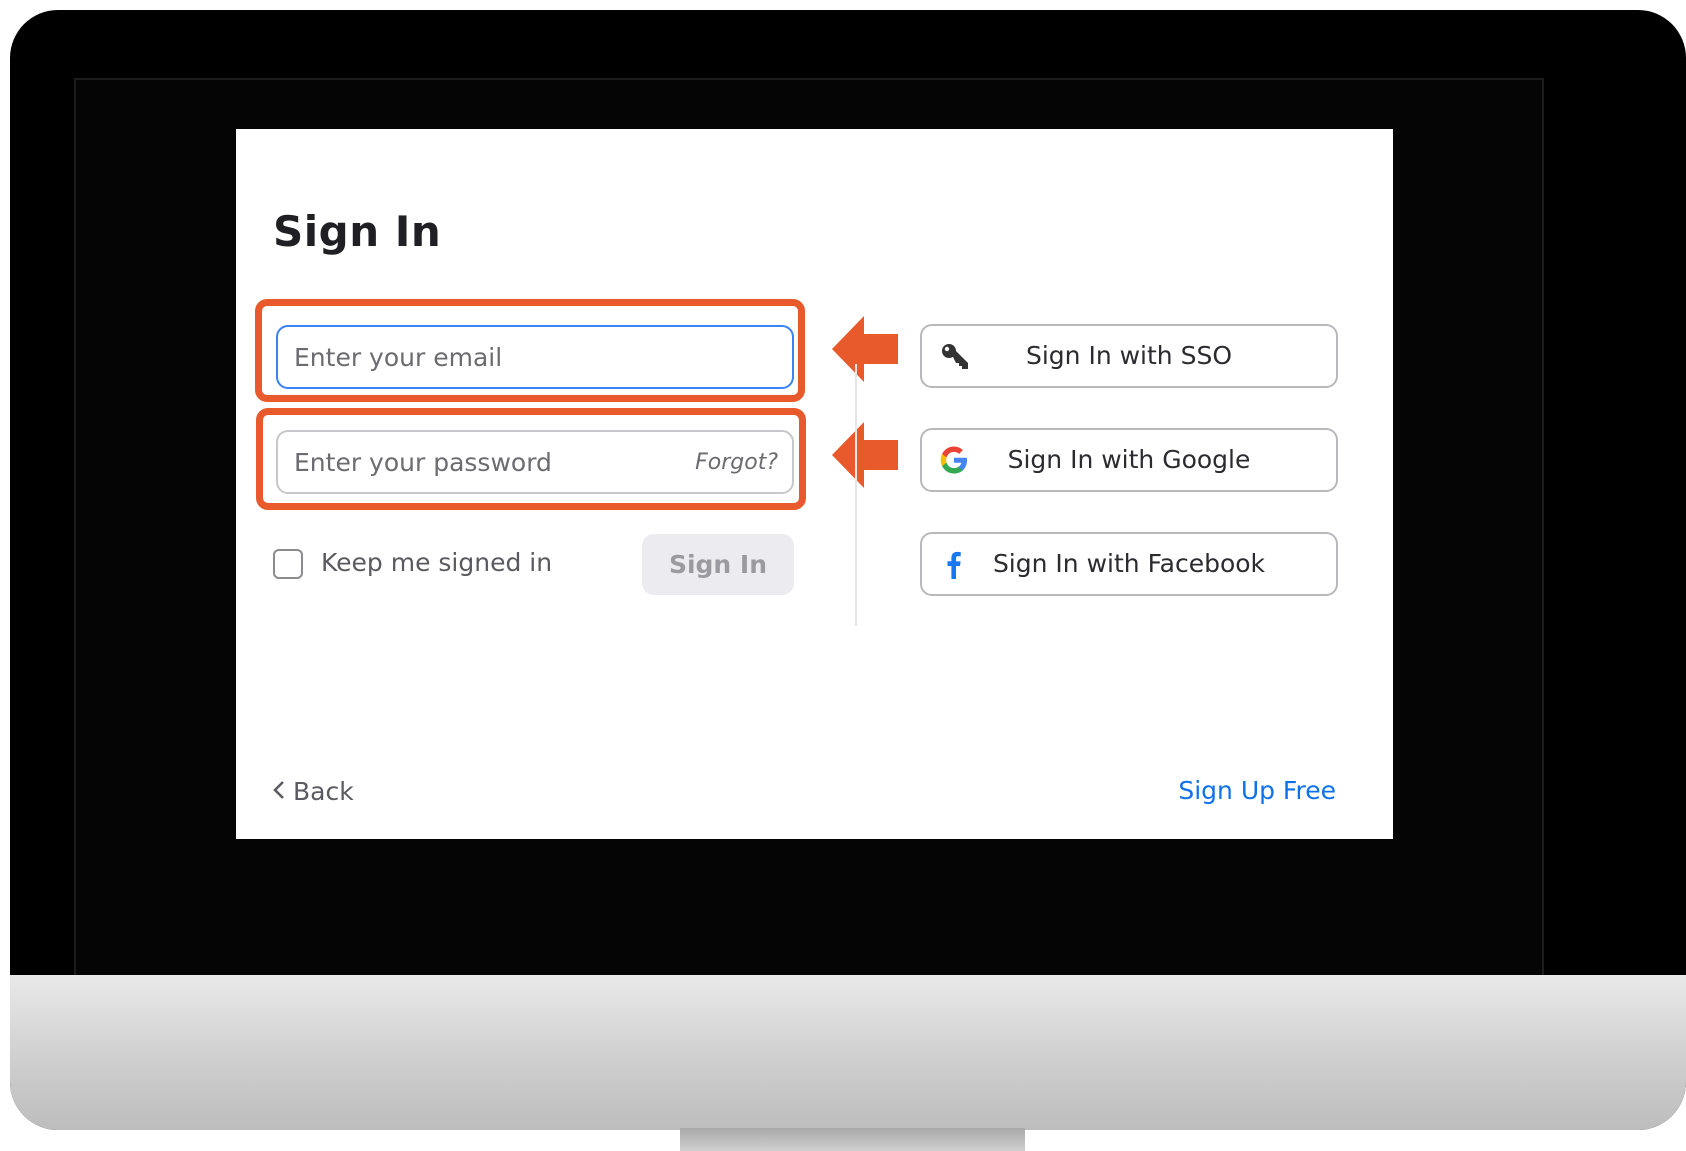 This screenshot has height=1151, width=1686. Describe the element at coordinates (278, 790) in the screenshot. I see `chevron-left-icon` at that location.